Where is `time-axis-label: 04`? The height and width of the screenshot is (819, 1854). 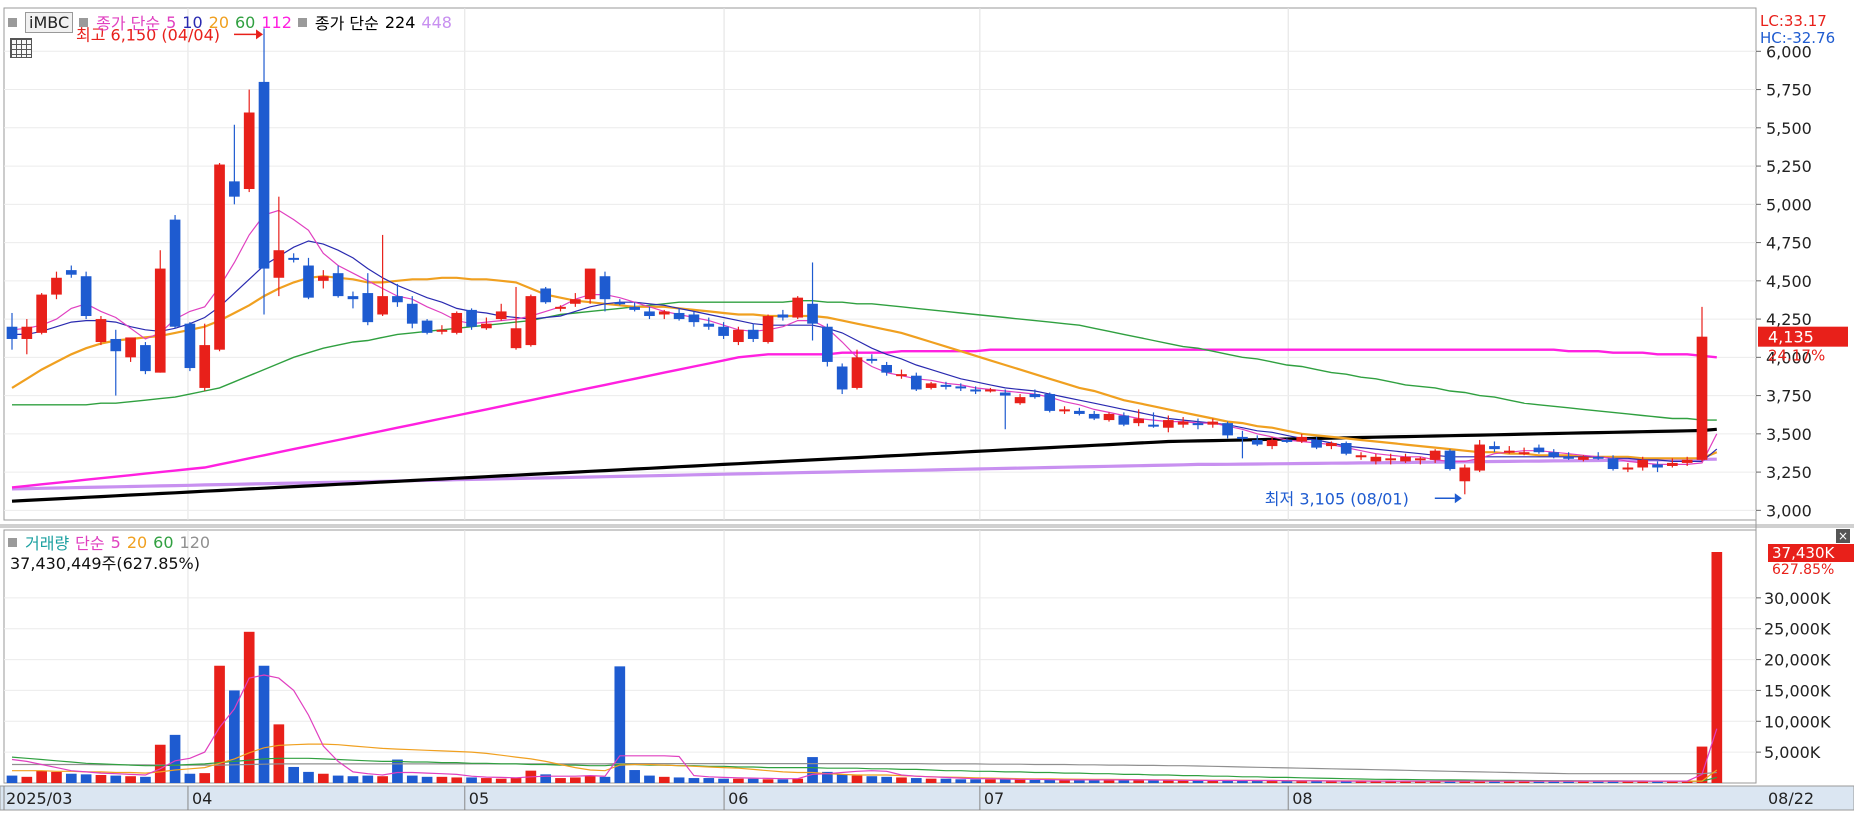
time-axis-label: 04 is located at coordinates (202, 798).